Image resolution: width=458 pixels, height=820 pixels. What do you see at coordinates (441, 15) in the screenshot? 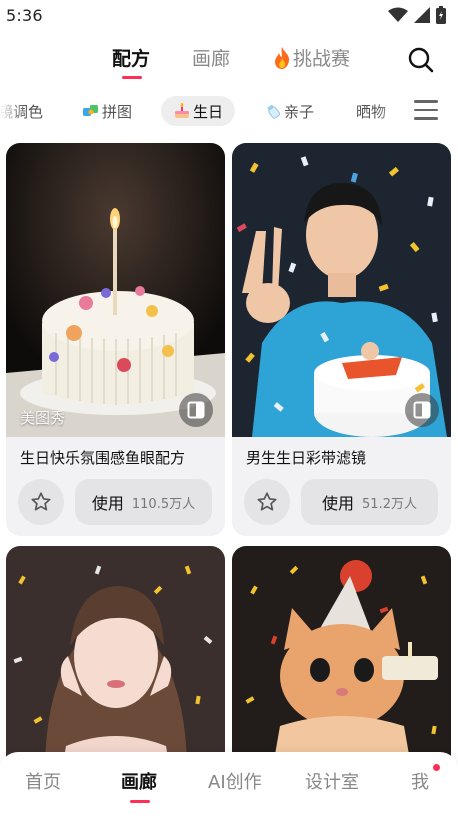
I see `battery-icon` at bounding box center [441, 15].